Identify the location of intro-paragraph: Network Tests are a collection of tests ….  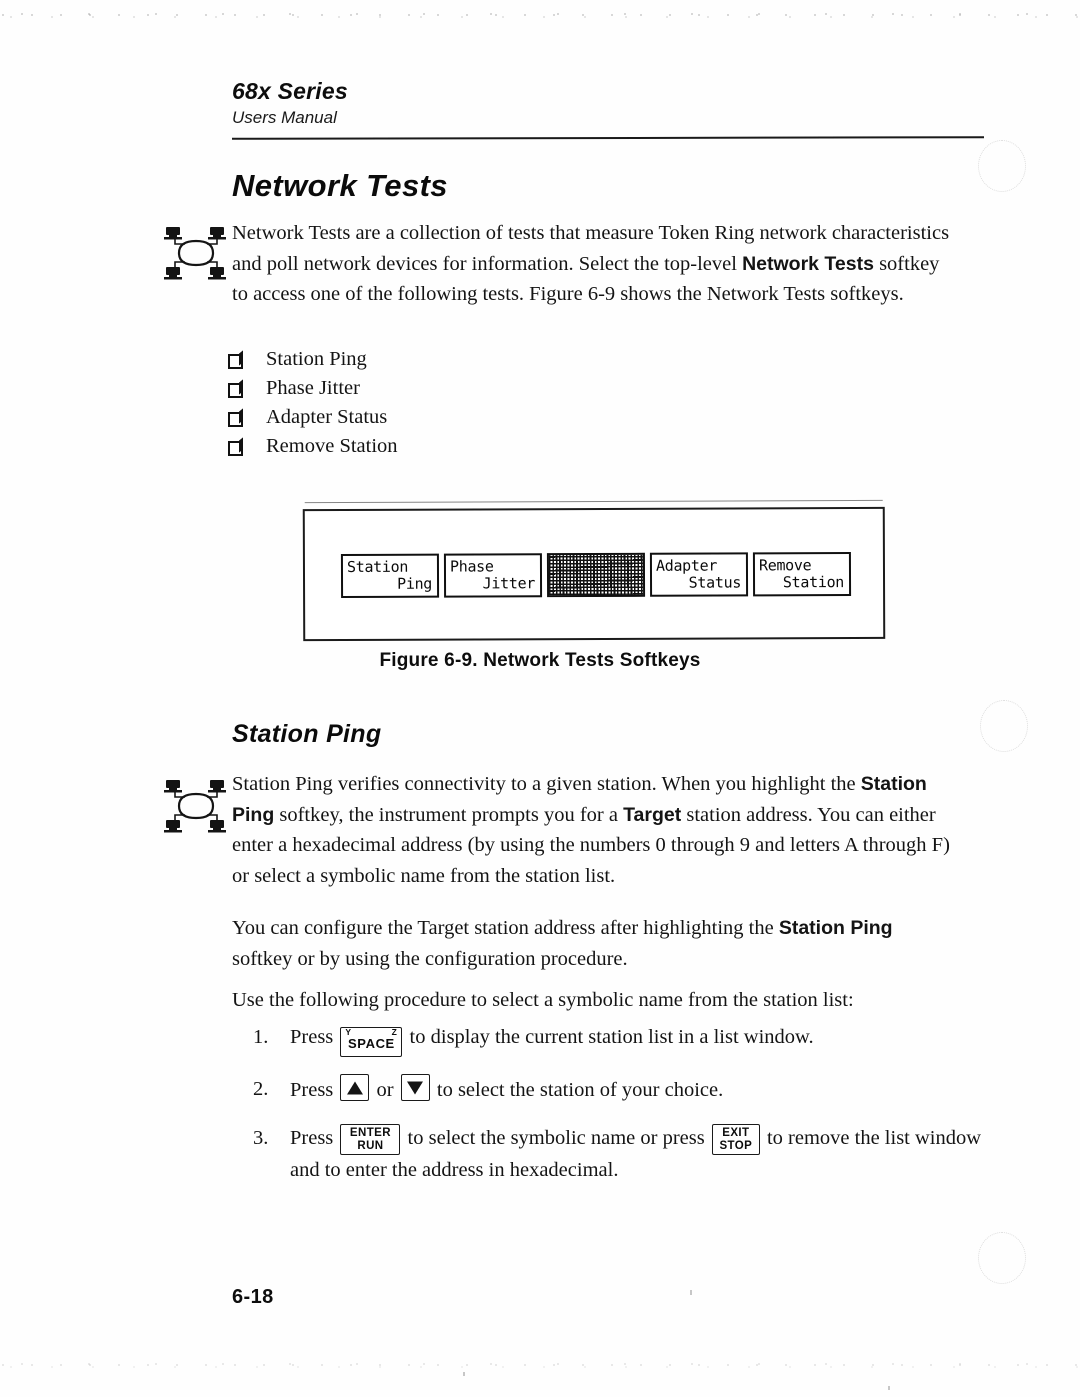
(593, 264).